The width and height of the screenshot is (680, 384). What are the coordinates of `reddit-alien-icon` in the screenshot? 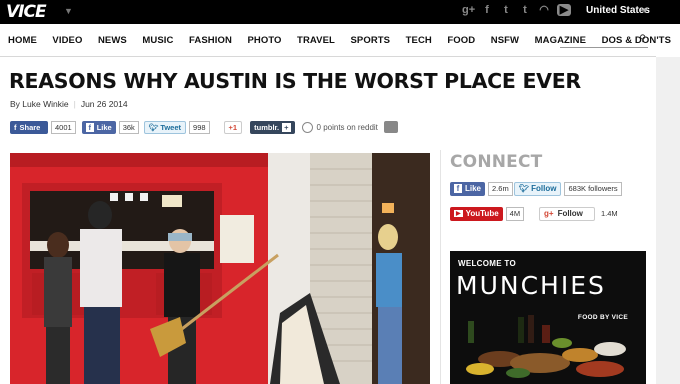 It's located at (307, 127).